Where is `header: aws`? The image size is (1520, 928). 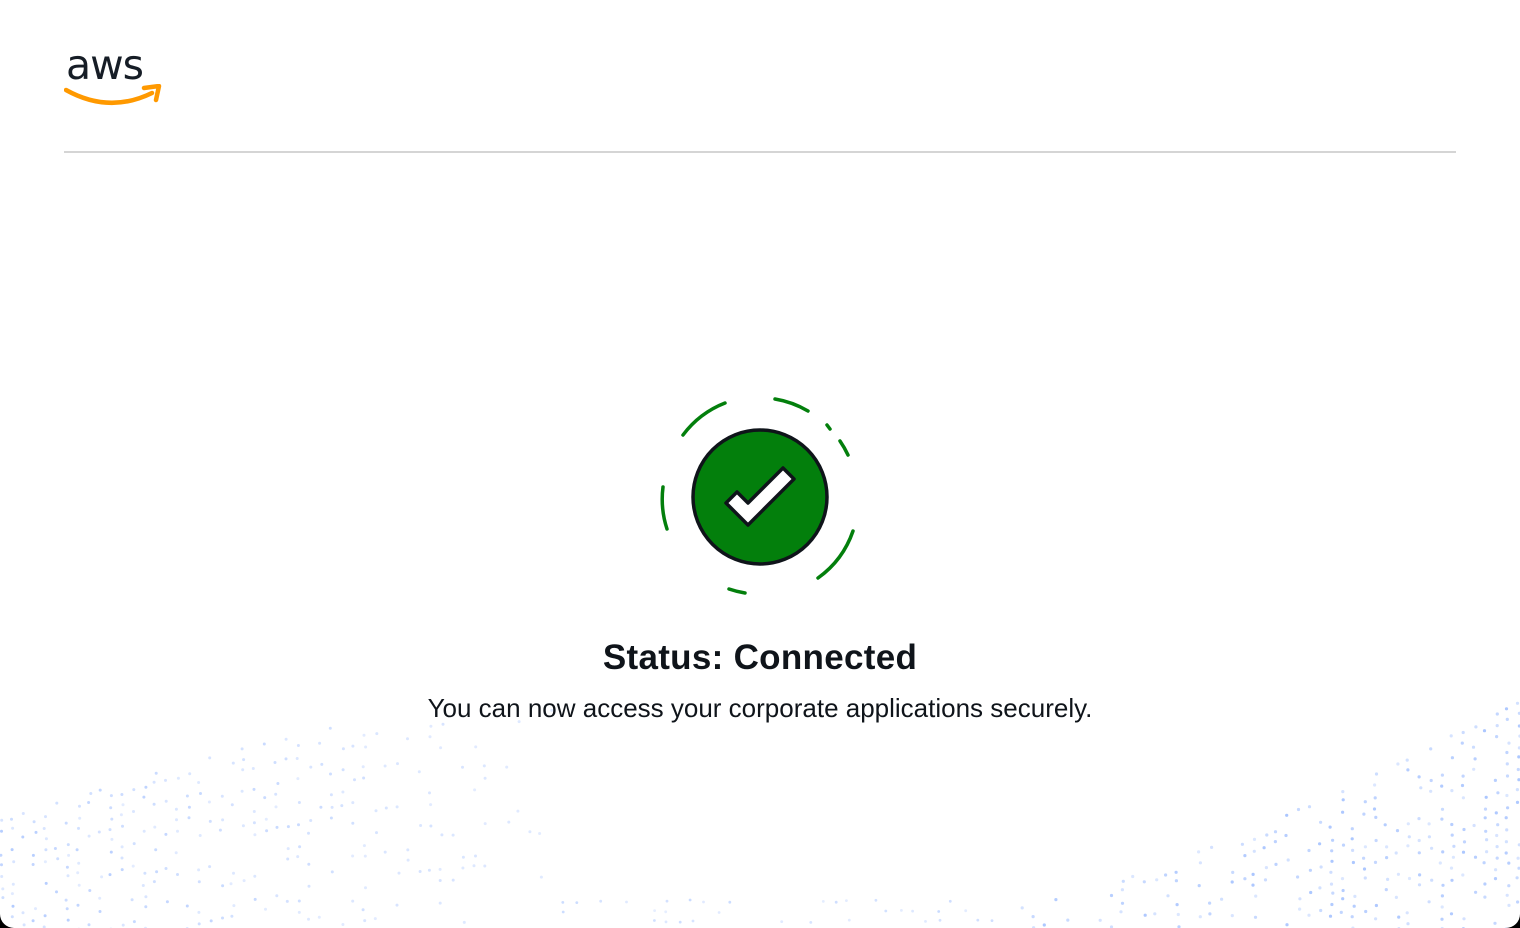
header: aws is located at coordinates (760, 96).